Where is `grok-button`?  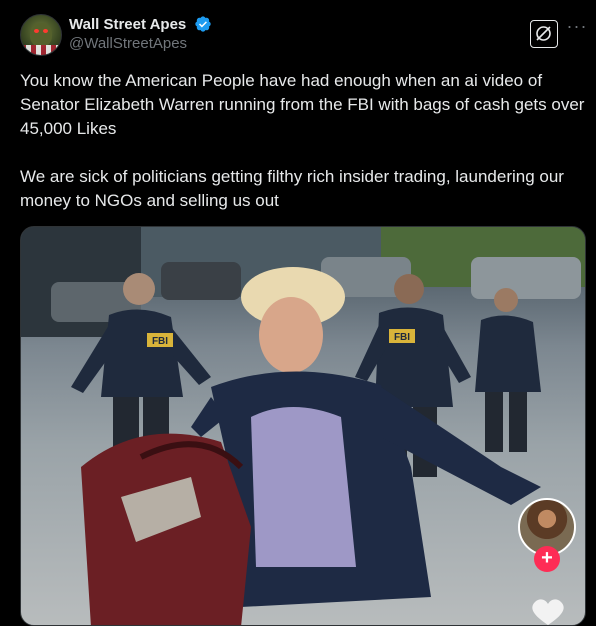
grok-button is located at coordinates (544, 34).